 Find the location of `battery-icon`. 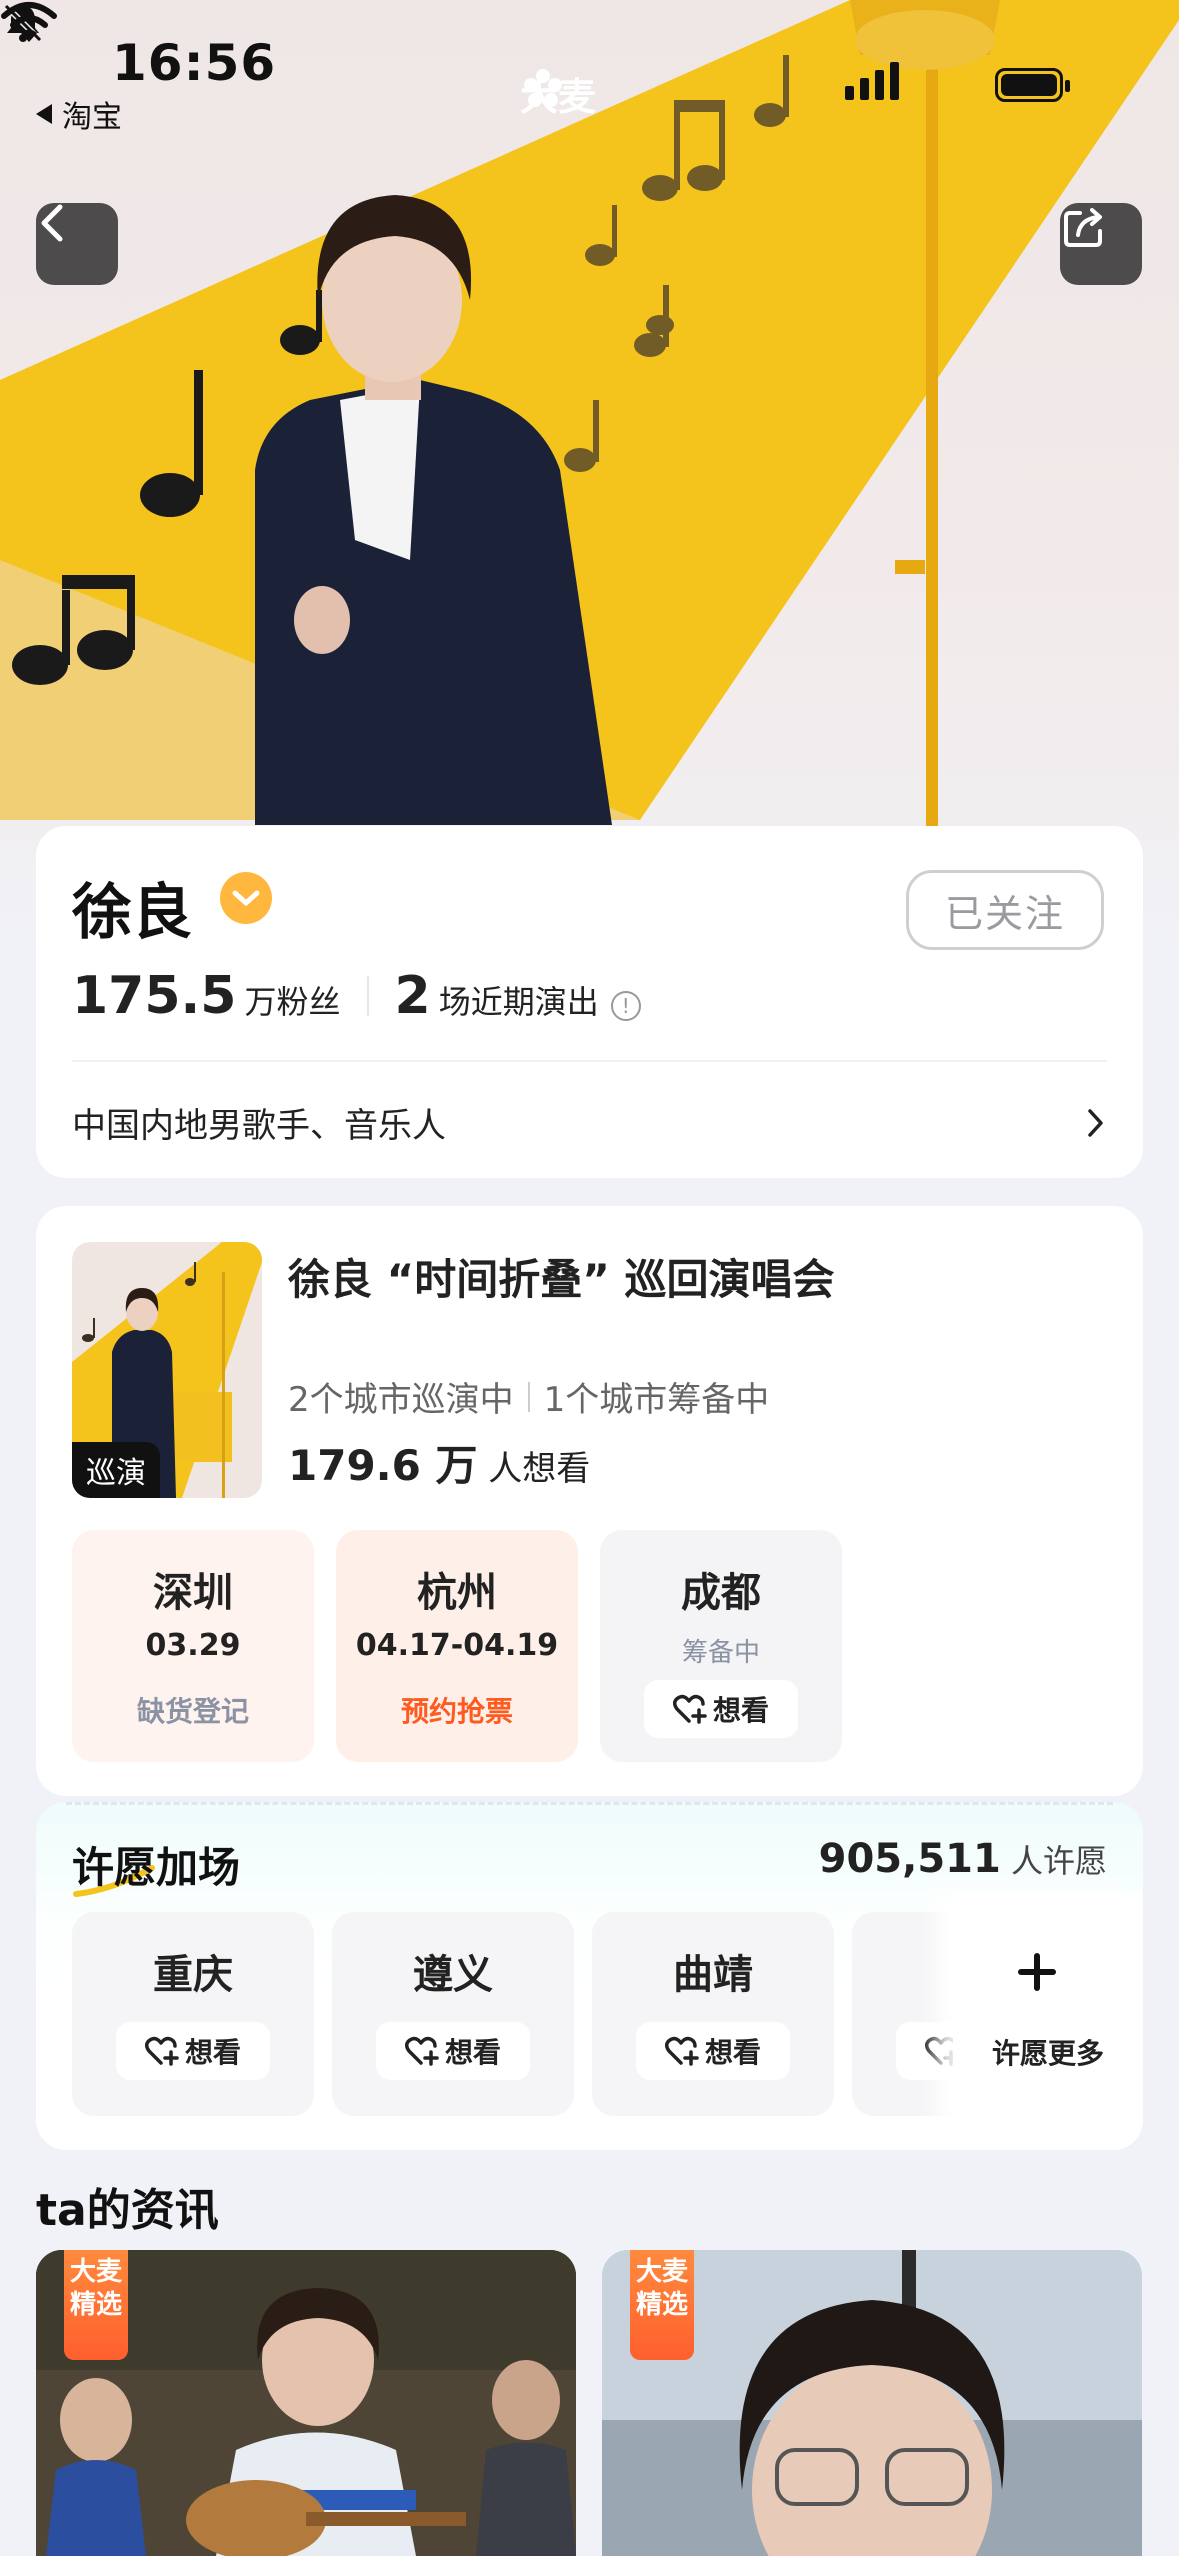

battery-icon is located at coordinates (1032, 85).